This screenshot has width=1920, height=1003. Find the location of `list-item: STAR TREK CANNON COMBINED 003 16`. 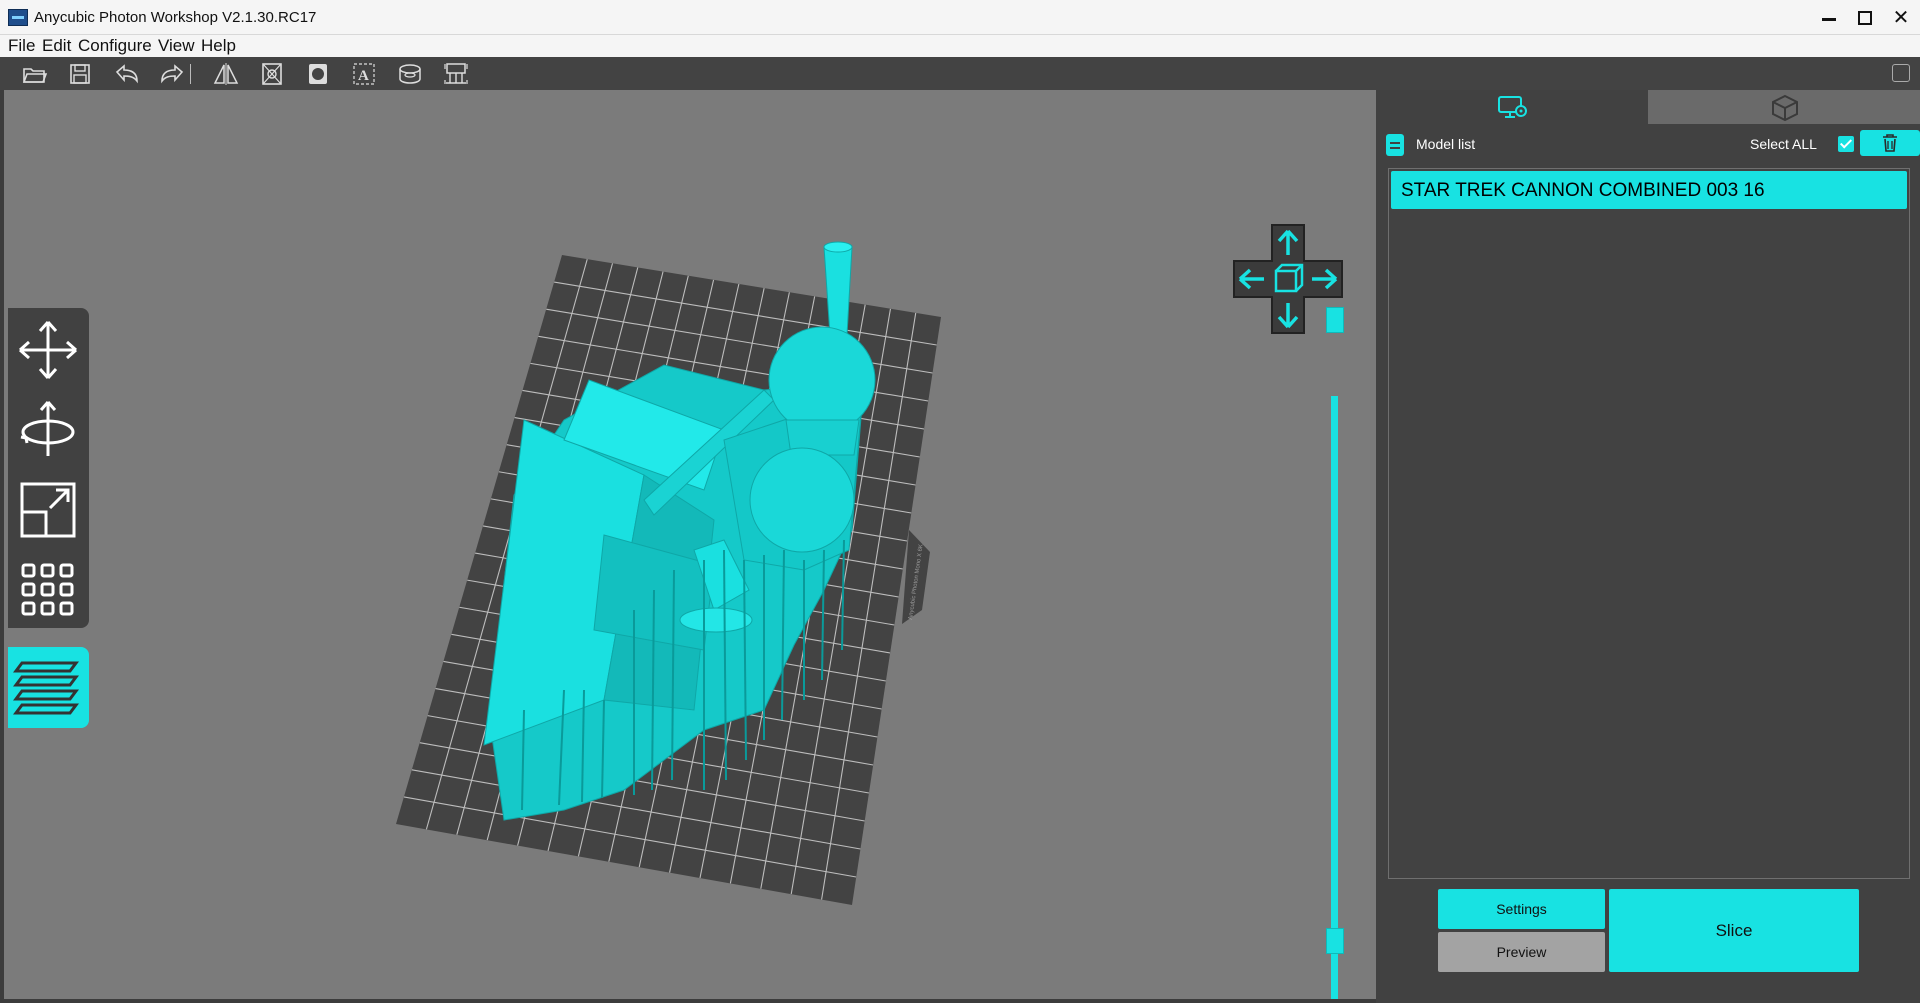

list-item: STAR TREK CANNON COMBINED 003 16 is located at coordinates (1649, 190).